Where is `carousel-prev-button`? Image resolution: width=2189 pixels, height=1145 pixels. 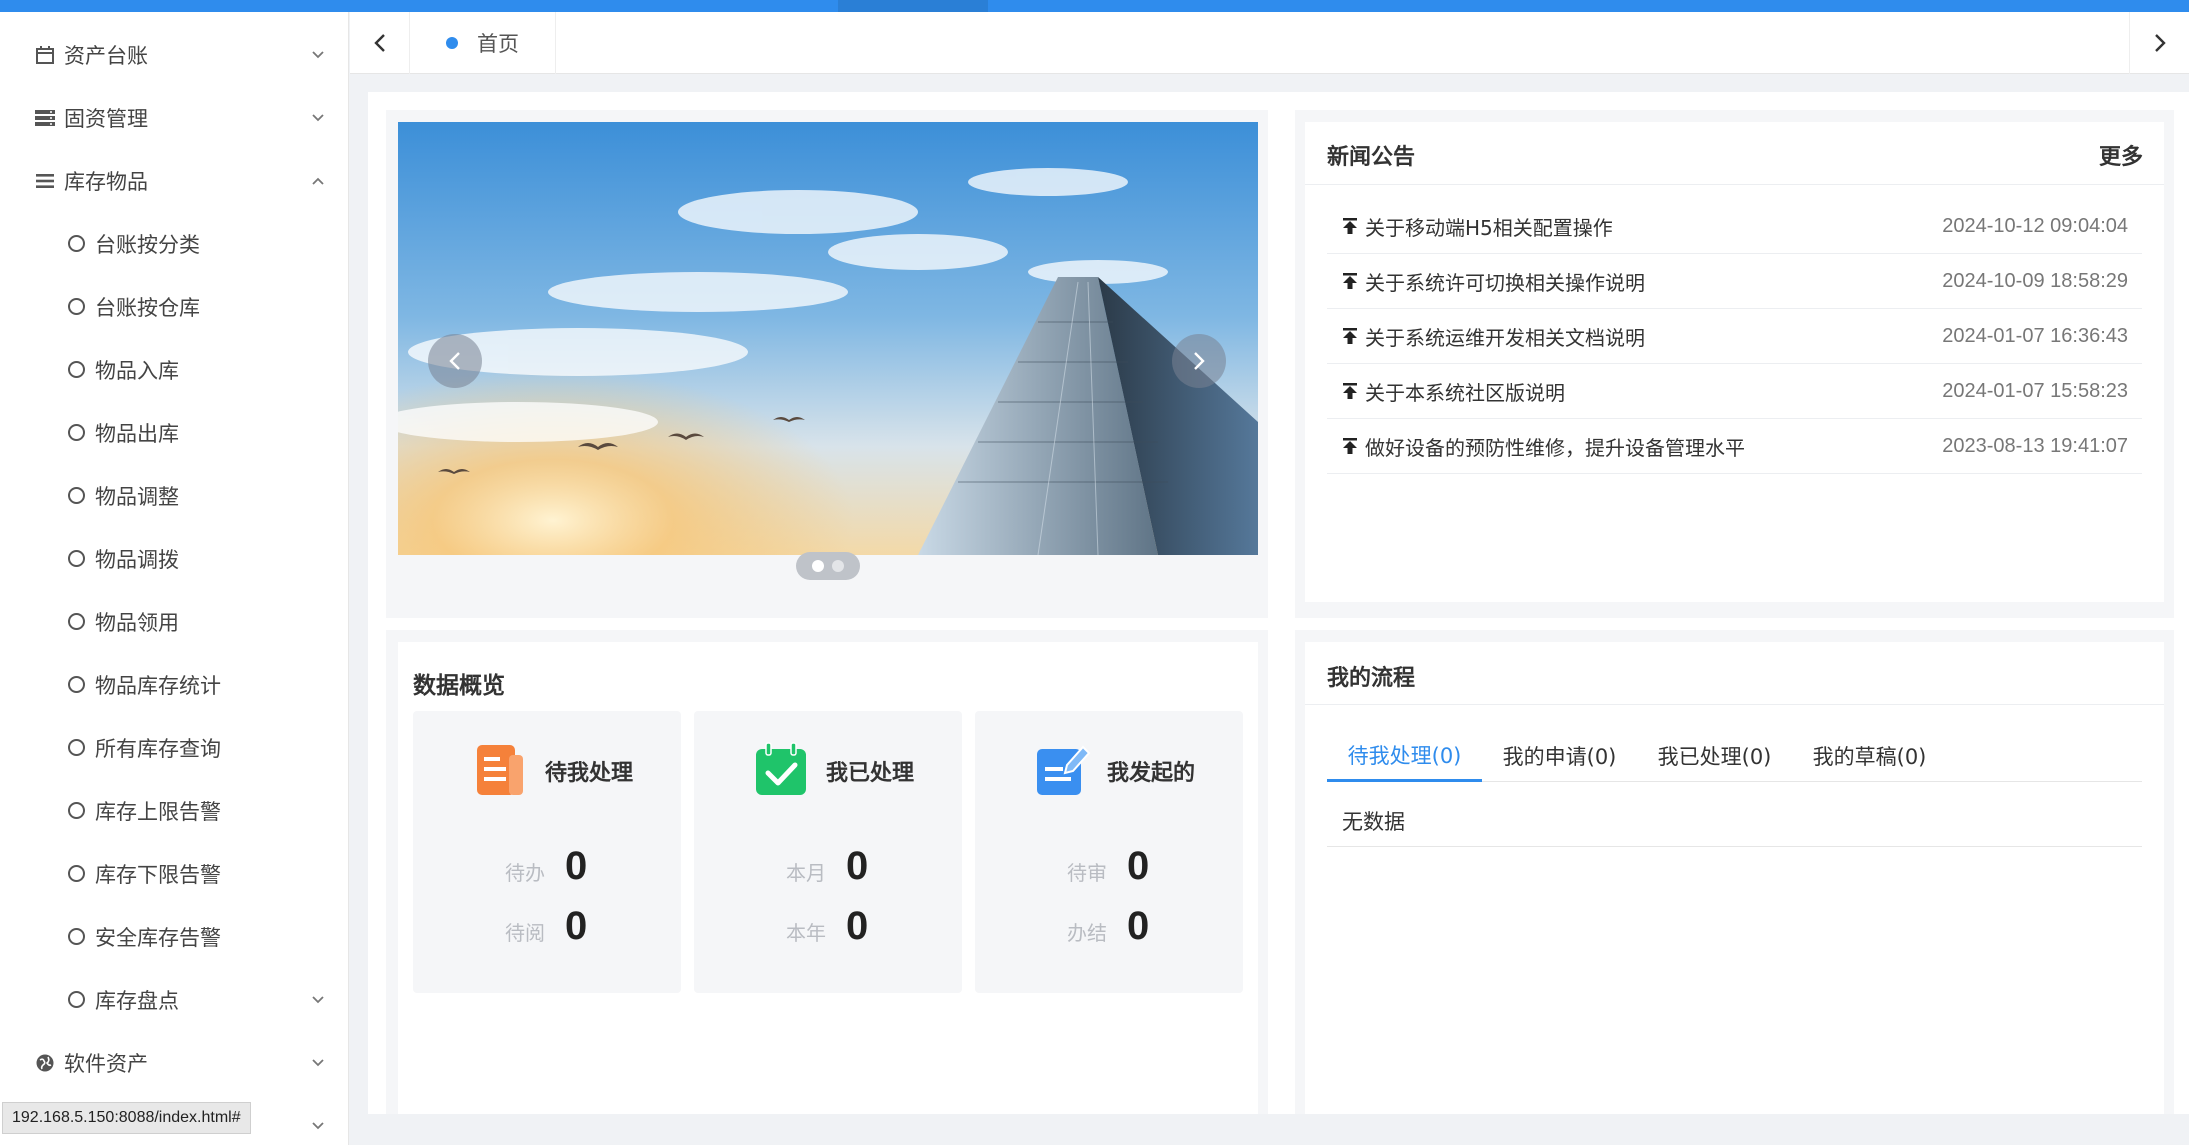 carousel-prev-button is located at coordinates (455, 361).